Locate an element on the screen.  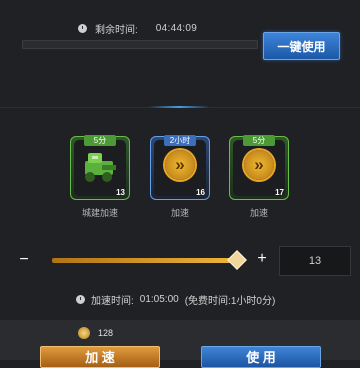
speedup-time-row: 加速时间: 01:05:00 (免费时间:1小时0分) is located at coordinates (178, 299).